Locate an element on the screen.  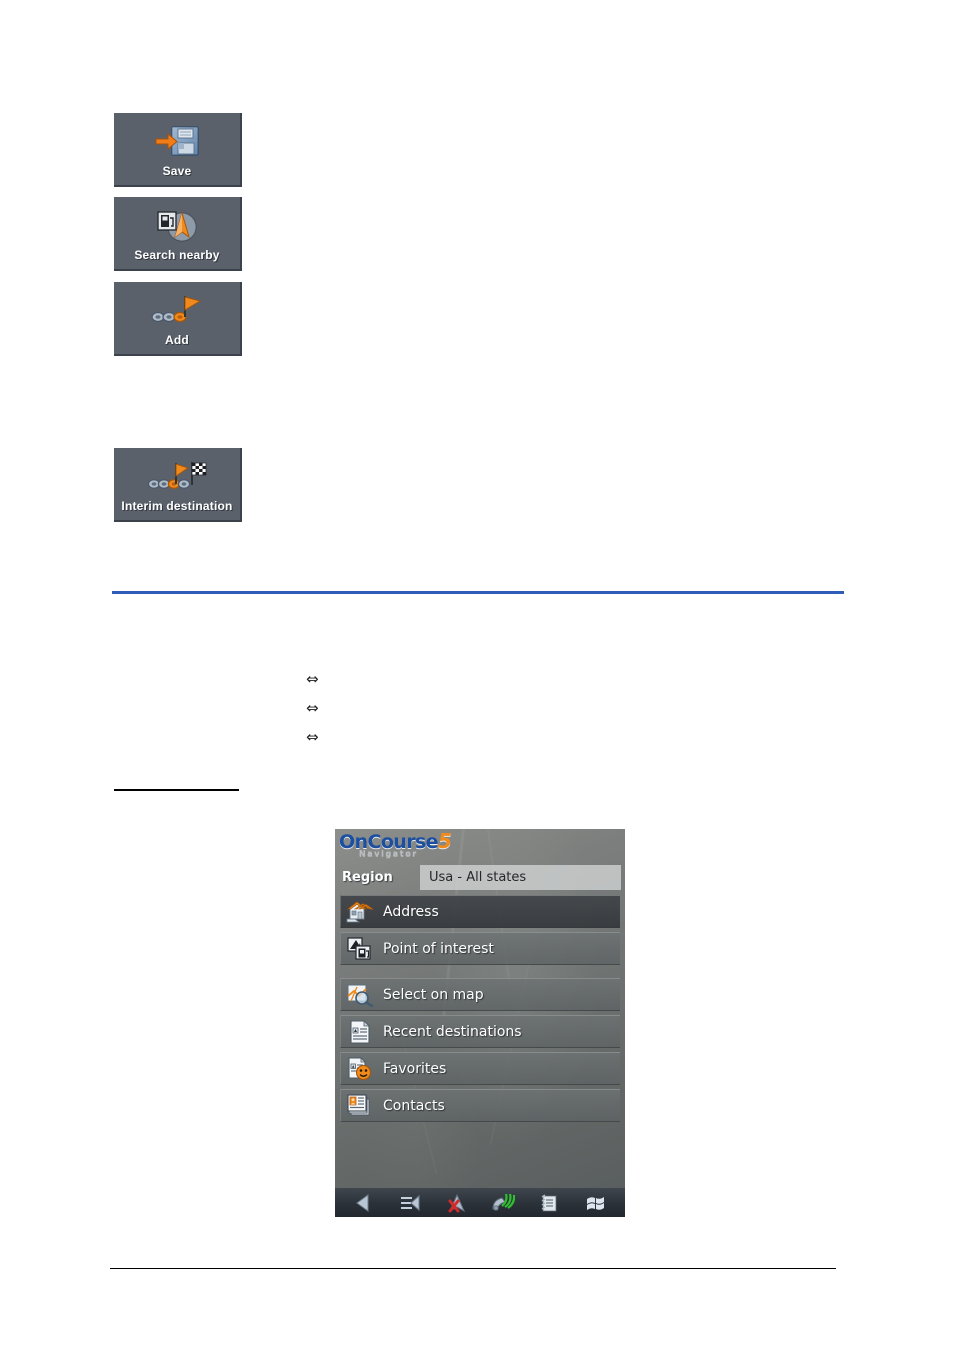
doc-button-label: Search nearby is located at coordinates (177, 255).